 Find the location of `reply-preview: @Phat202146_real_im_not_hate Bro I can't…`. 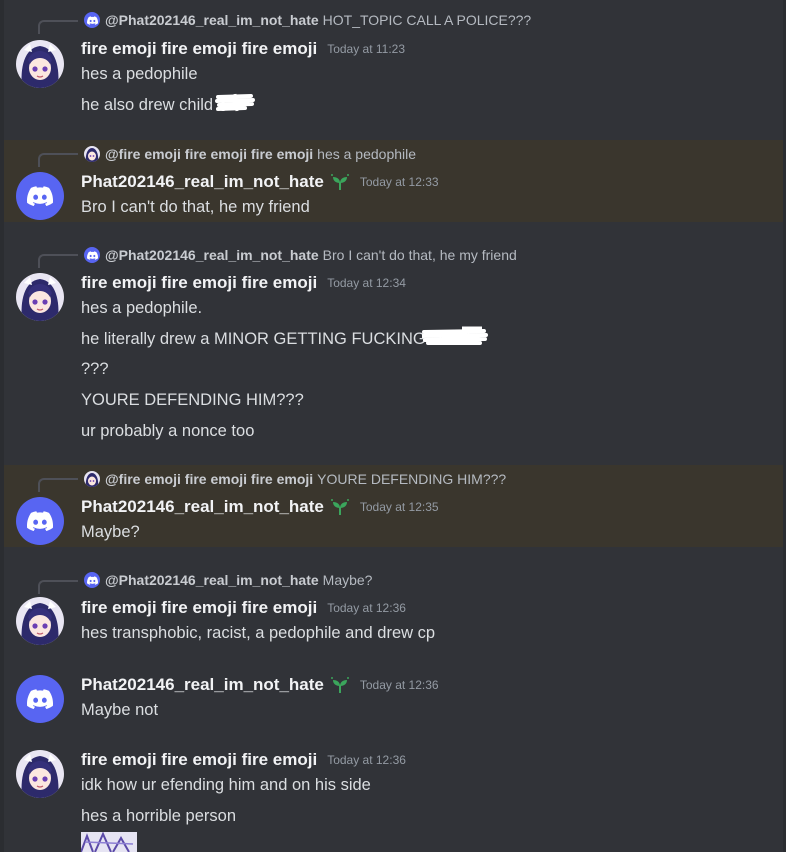

reply-preview: @Phat202146_real_im_not_hate Bro I can't… is located at coordinates (300, 255).